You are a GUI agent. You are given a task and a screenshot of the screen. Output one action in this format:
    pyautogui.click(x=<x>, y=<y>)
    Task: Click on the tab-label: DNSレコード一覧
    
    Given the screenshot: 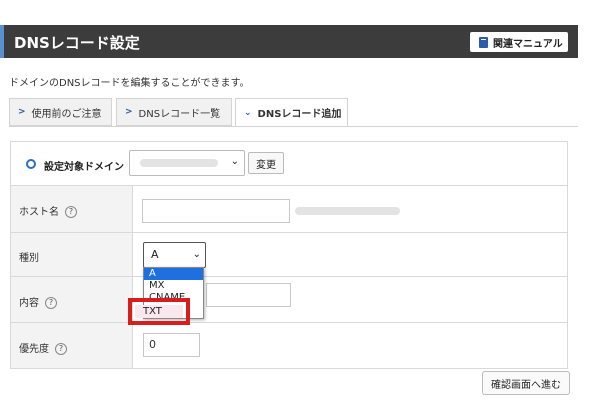 What is the action you would take?
    pyautogui.click(x=179, y=114)
    